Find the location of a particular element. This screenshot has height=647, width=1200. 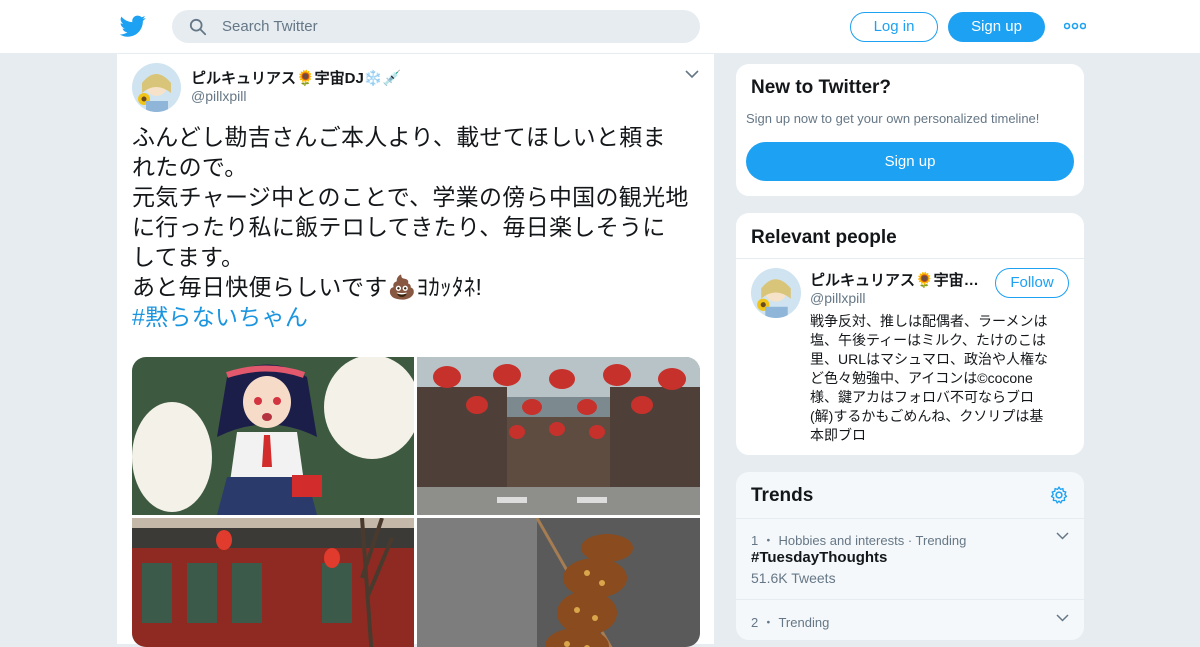

bio-line: 里、URLはマシュマロ、政治や人権な is located at coordinates (929, 359).